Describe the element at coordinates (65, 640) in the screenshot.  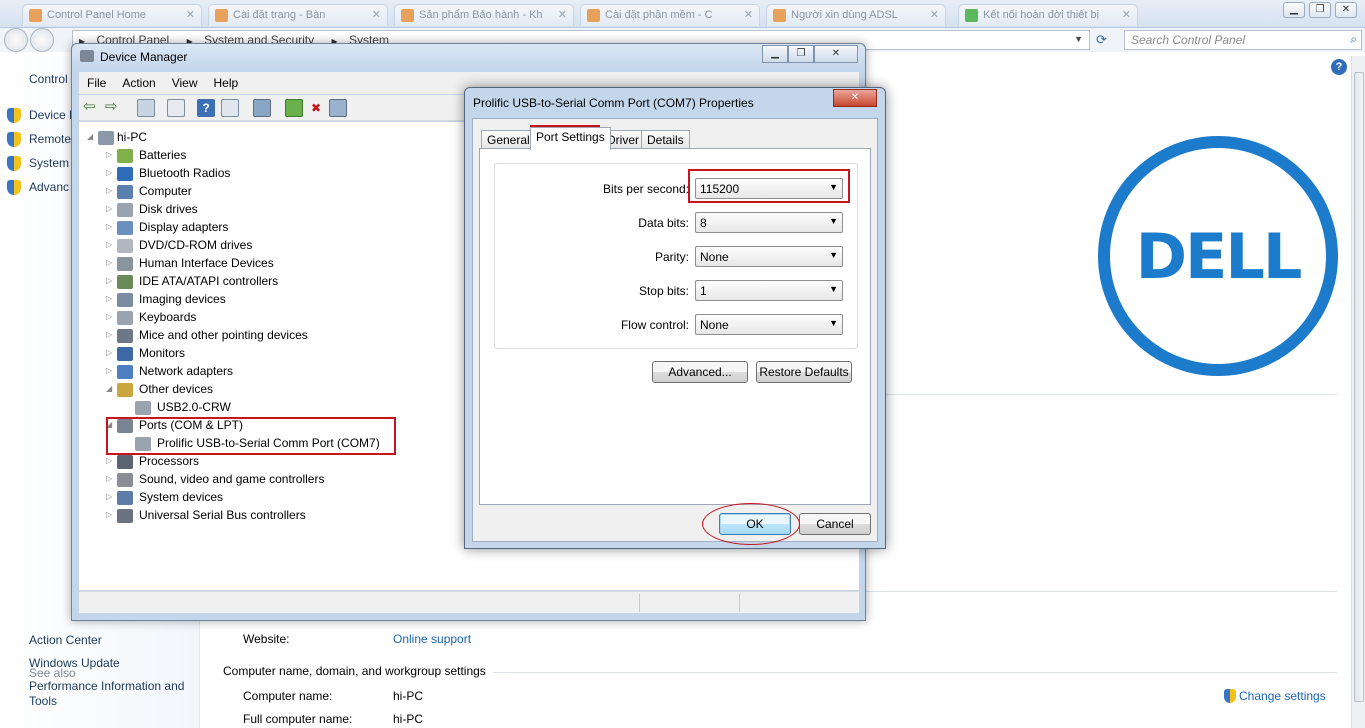
I see `action-center-link: Action Center` at that location.